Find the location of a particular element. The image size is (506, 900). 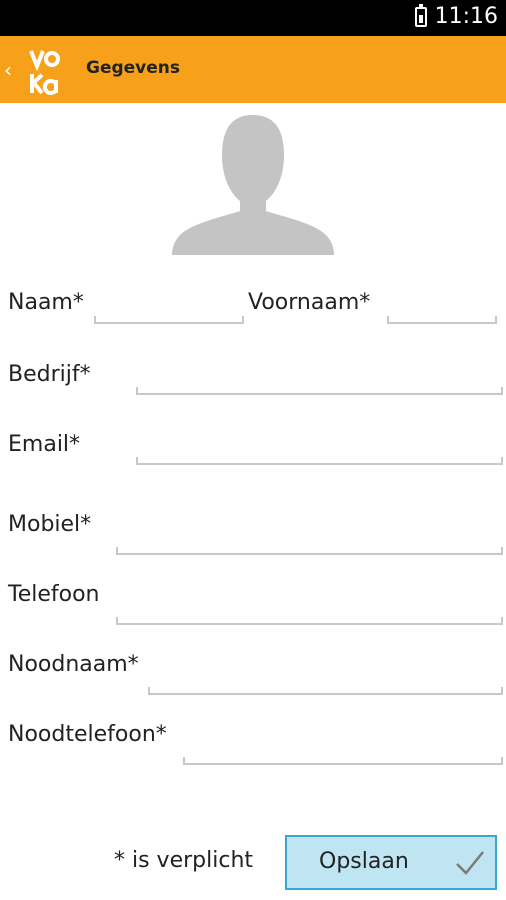

mobiel-input is located at coordinates (309, 540).